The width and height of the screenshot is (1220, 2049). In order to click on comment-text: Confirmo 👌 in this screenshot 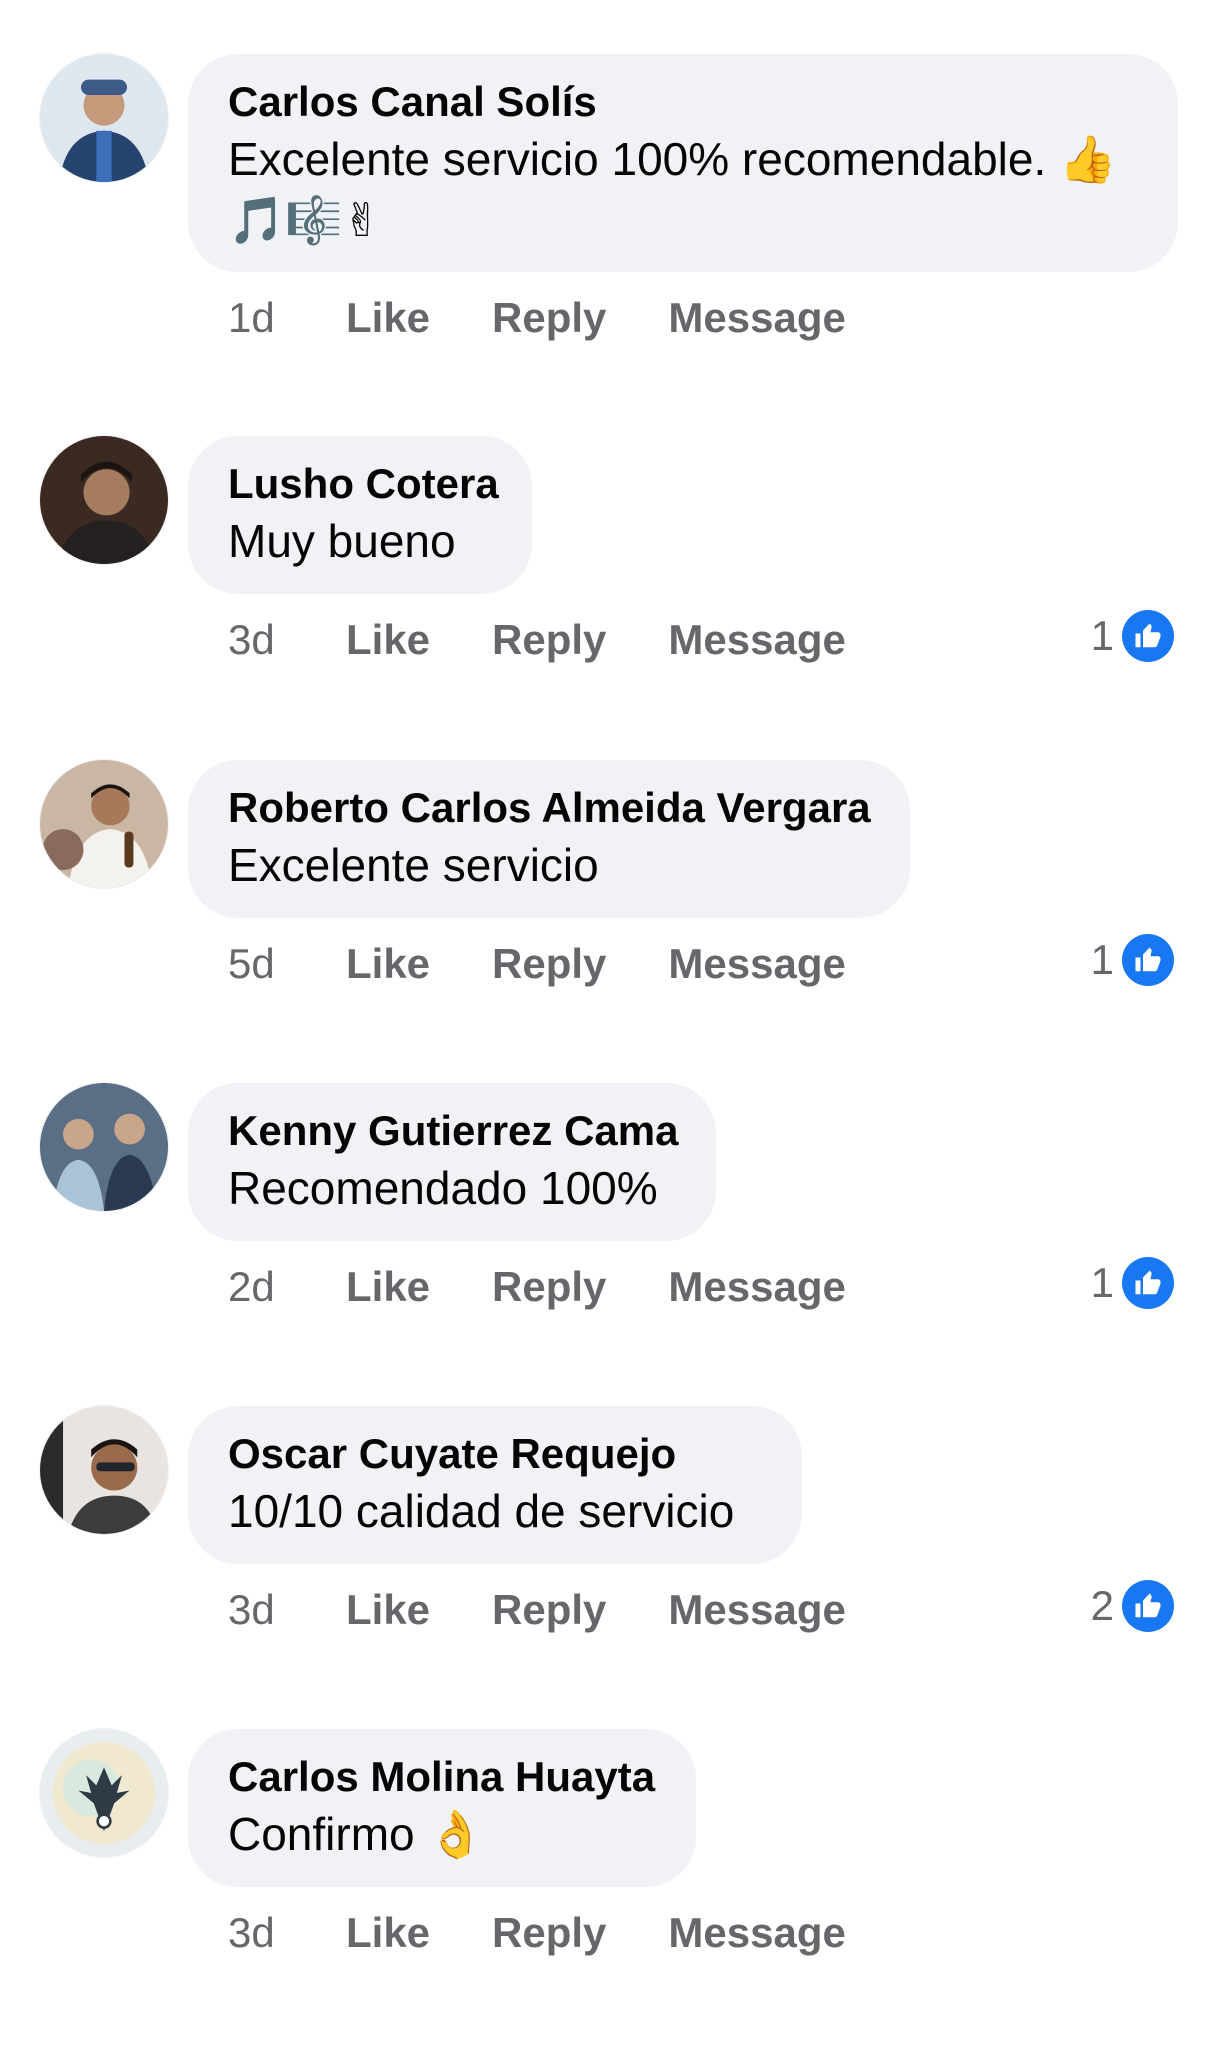, I will do `click(356, 1834)`.